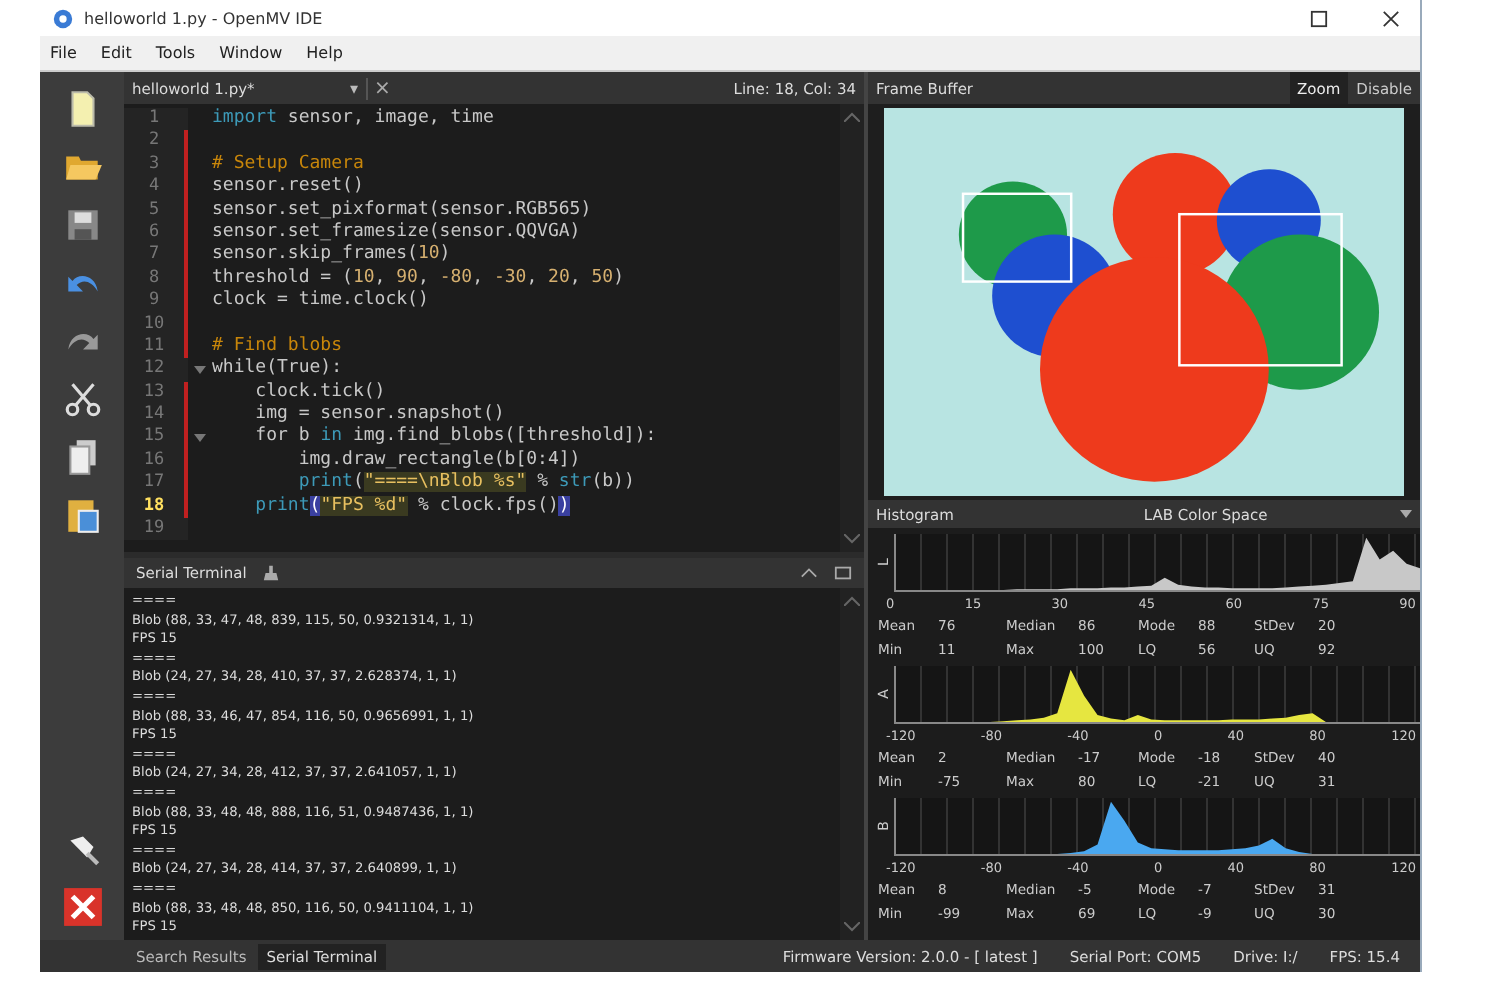 The image size is (1500, 1000). I want to click on line-number: 4, so click(154, 188).